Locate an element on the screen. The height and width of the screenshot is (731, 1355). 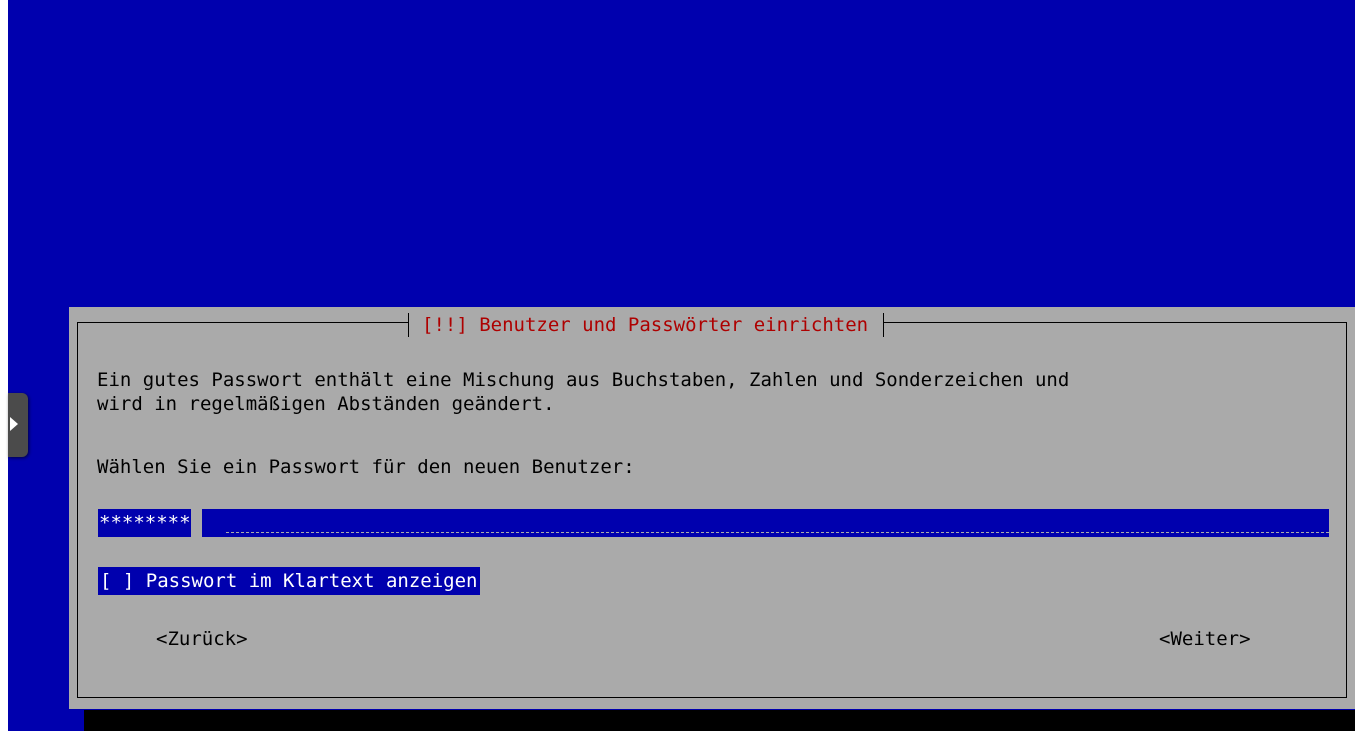
show-password-checkbox: [ ] Passwort im Klartext anzeigen is located at coordinates (289, 581).